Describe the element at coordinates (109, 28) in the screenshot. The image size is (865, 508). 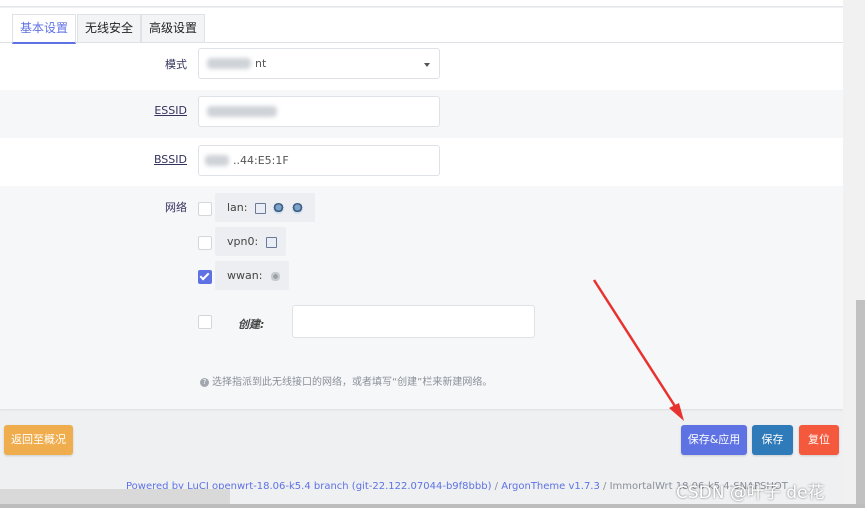
I see `tab-wireless-security: 无线安全` at that location.